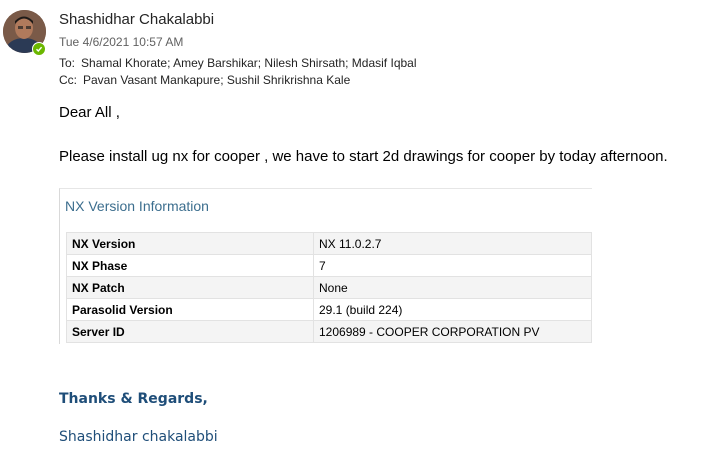 The image size is (719, 461). I want to click on nx-info-key: Parasolid Version, so click(190, 309).